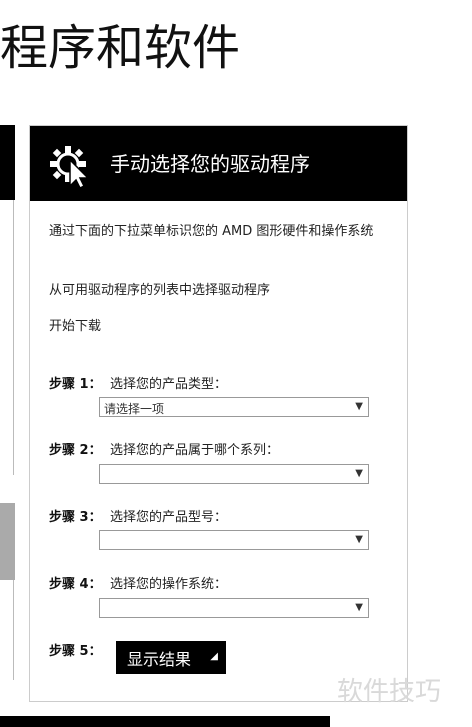 The image size is (472, 727). I want to click on intro-text: 通过下面的下拉菜单标识您的 AMD 图形硬件和操作系统, so click(211, 231).